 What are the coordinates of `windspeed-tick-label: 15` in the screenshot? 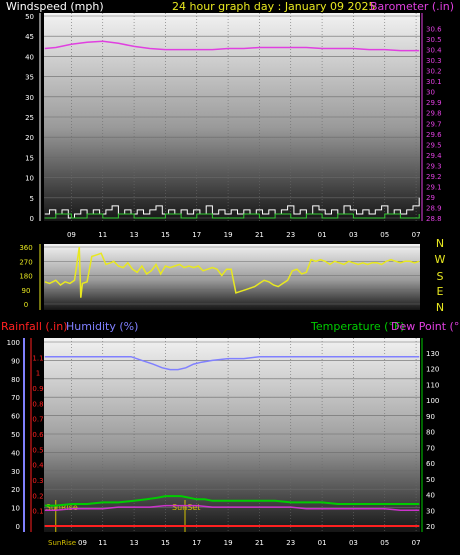 It's located at (29, 158).